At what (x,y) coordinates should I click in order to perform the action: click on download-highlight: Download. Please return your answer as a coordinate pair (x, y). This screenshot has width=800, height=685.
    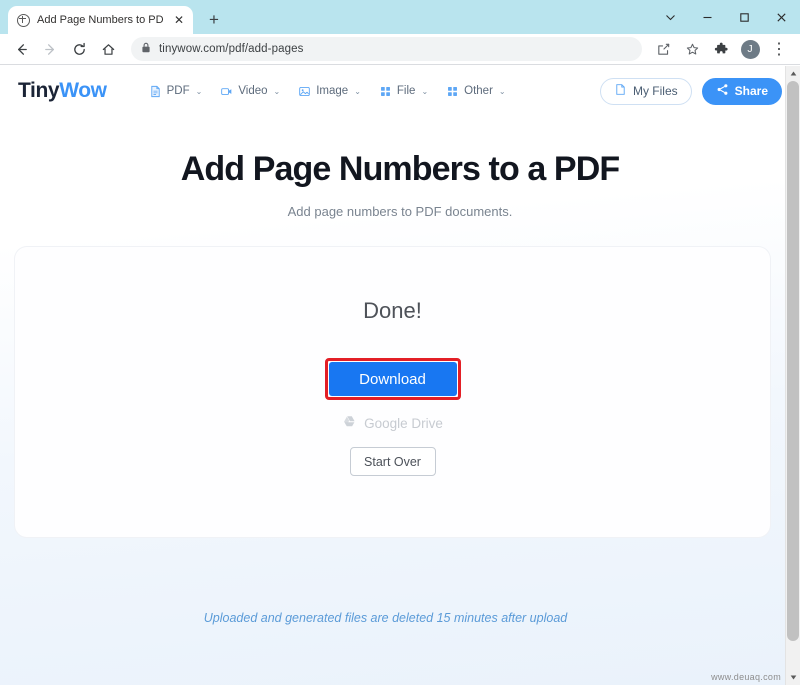
    Looking at the image, I should click on (392, 379).